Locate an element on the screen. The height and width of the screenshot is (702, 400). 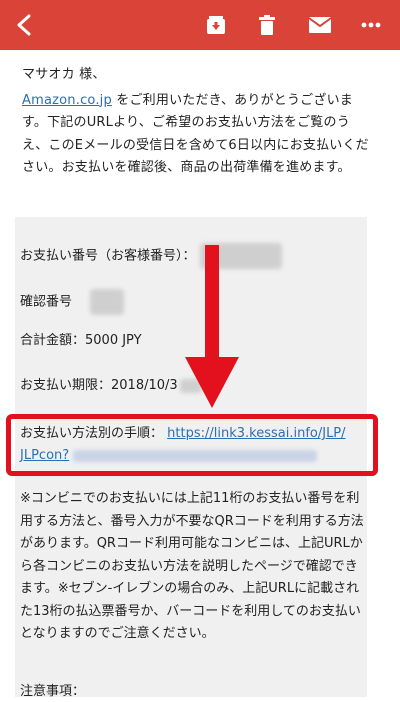
archive-button is located at coordinates (216, 25).